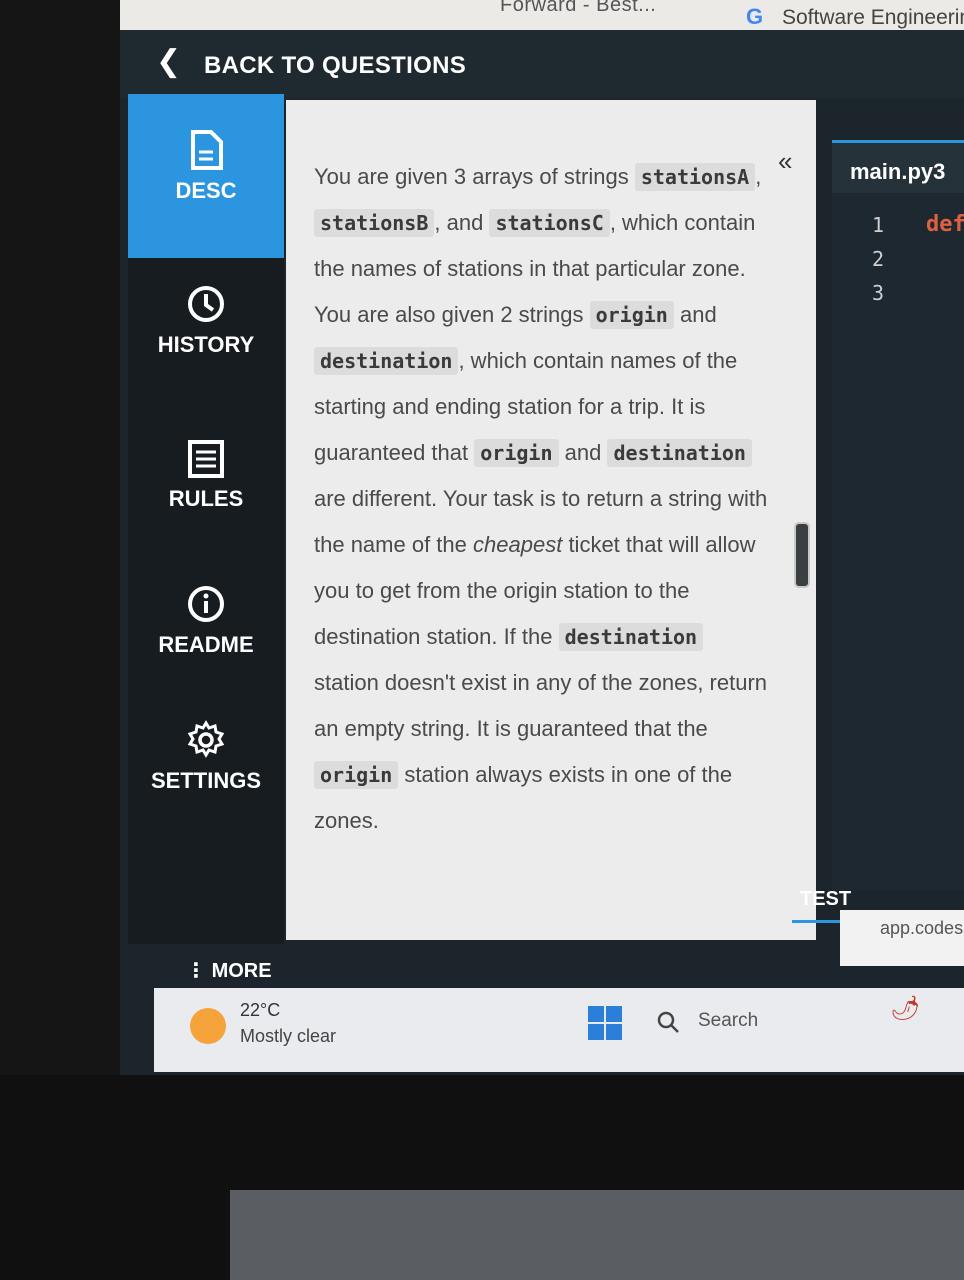  I want to click on line-number: 2, so click(877, 259).